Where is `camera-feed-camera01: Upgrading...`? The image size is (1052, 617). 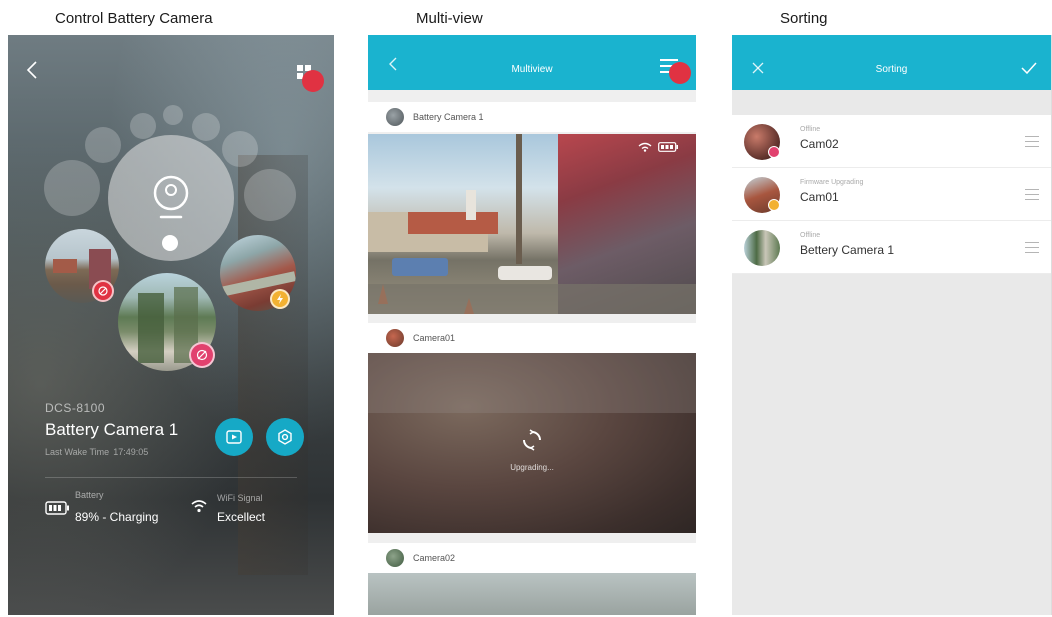
camera-feed-camera01: Upgrading... is located at coordinates (532, 443).